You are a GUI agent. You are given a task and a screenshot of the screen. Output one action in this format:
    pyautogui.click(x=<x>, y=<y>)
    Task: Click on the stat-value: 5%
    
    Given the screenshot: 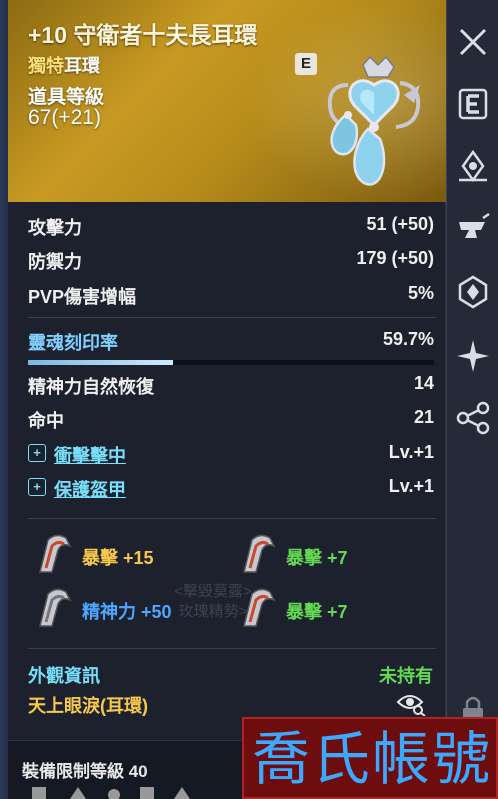 What is the action you would take?
    pyautogui.click(x=420, y=293)
    